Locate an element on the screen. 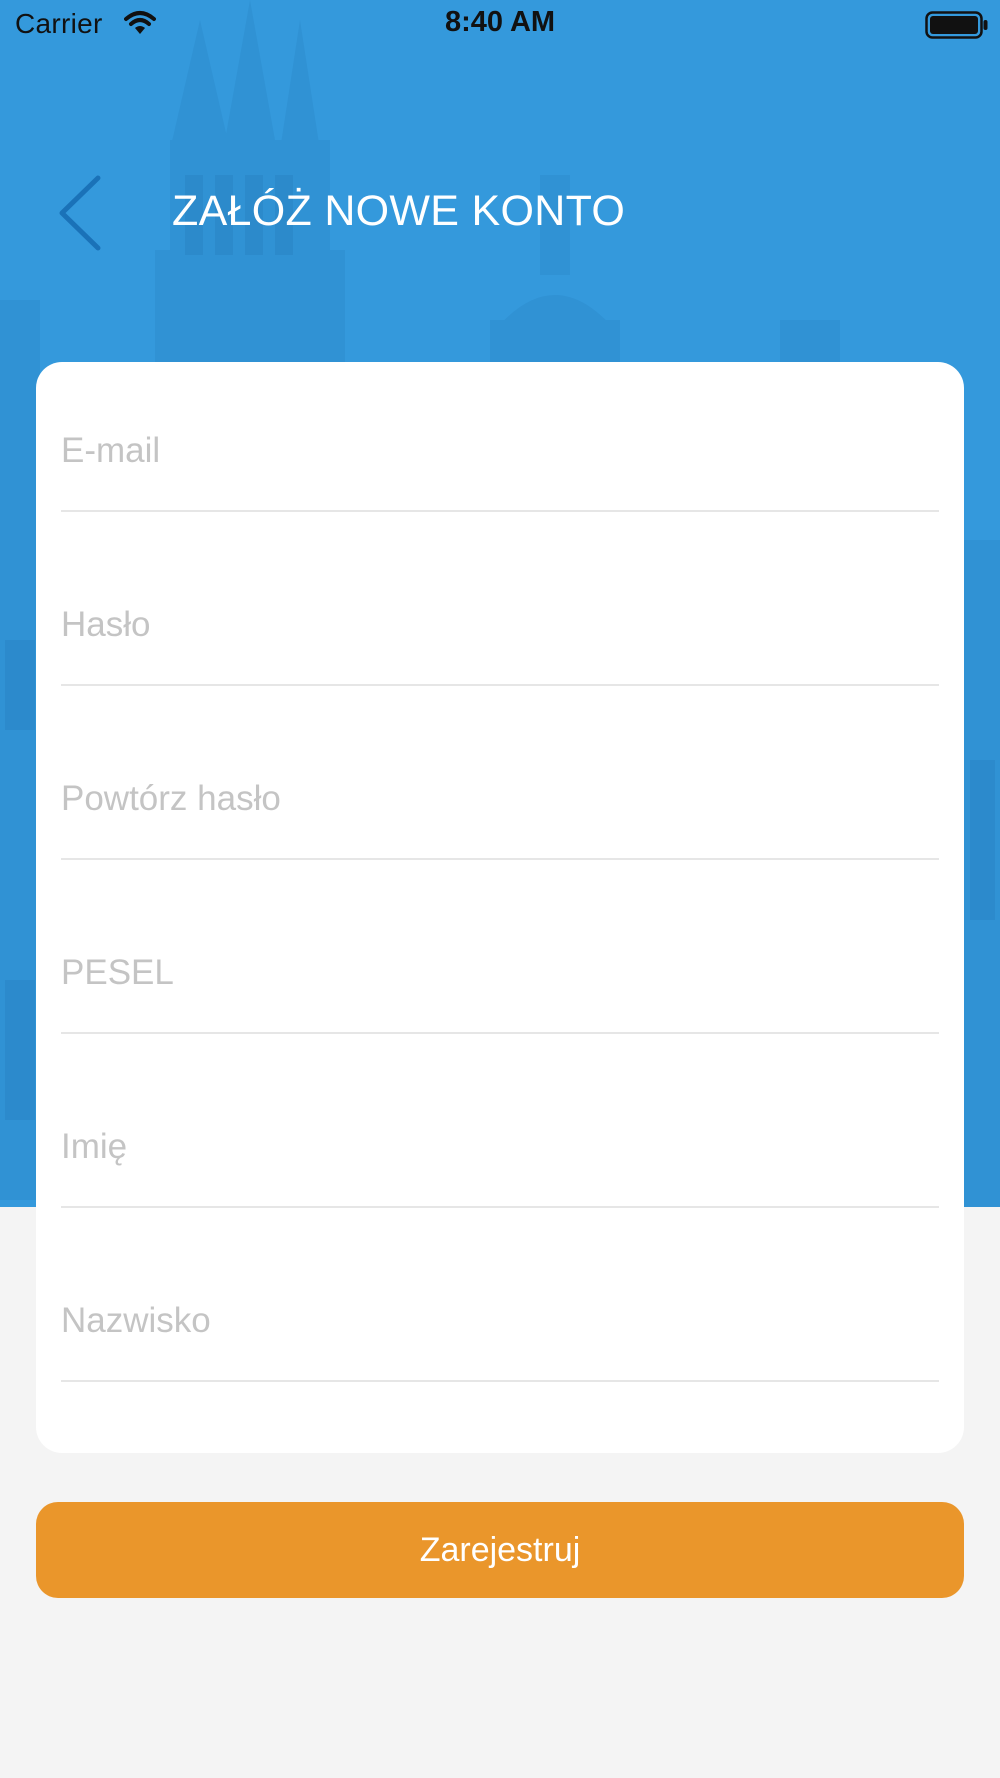  pesel-field-container is located at coordinates (500, 959).